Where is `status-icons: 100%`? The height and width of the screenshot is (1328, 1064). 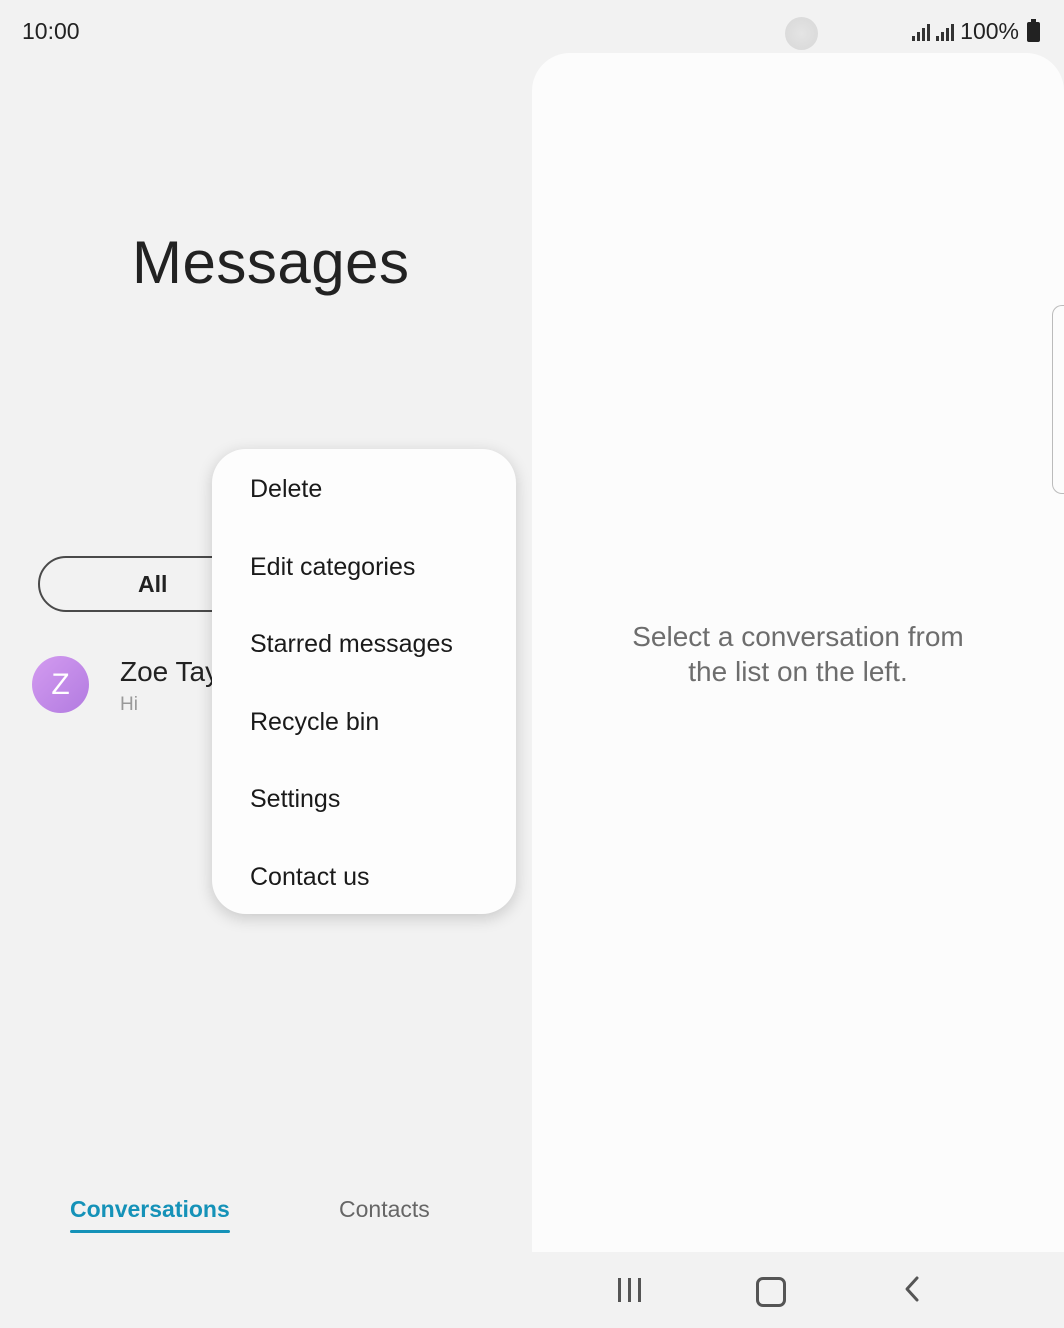 status-icons: 100% is located at coordinates (976, 31).